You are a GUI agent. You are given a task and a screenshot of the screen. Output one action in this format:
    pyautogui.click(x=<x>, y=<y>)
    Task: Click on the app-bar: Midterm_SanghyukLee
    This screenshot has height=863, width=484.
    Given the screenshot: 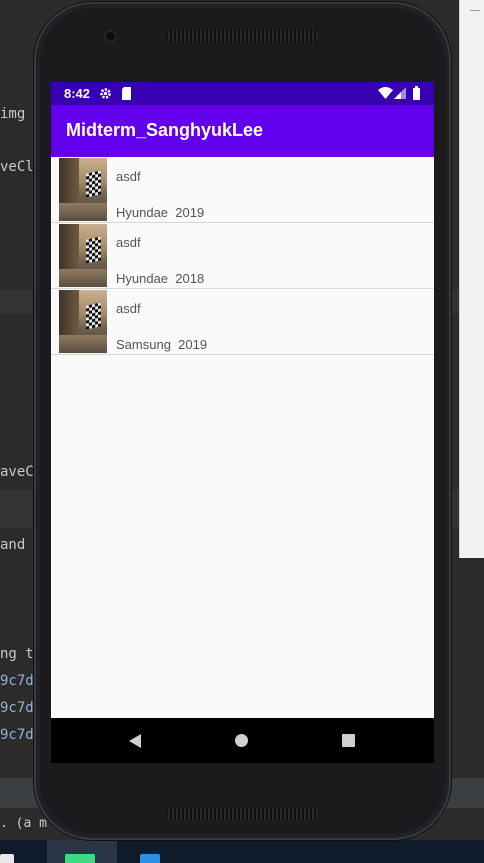 What is the action you would take?
    pyautogui.click(x=242, y=131)
    